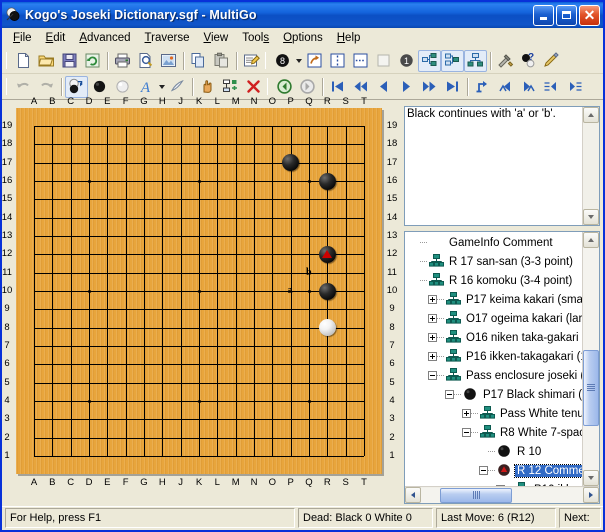 The width and height of the screenshot is (605, 532). Describe the element at coordinates (161, 87) in the screenshot. I see `label-dropdown-icon` at that location.